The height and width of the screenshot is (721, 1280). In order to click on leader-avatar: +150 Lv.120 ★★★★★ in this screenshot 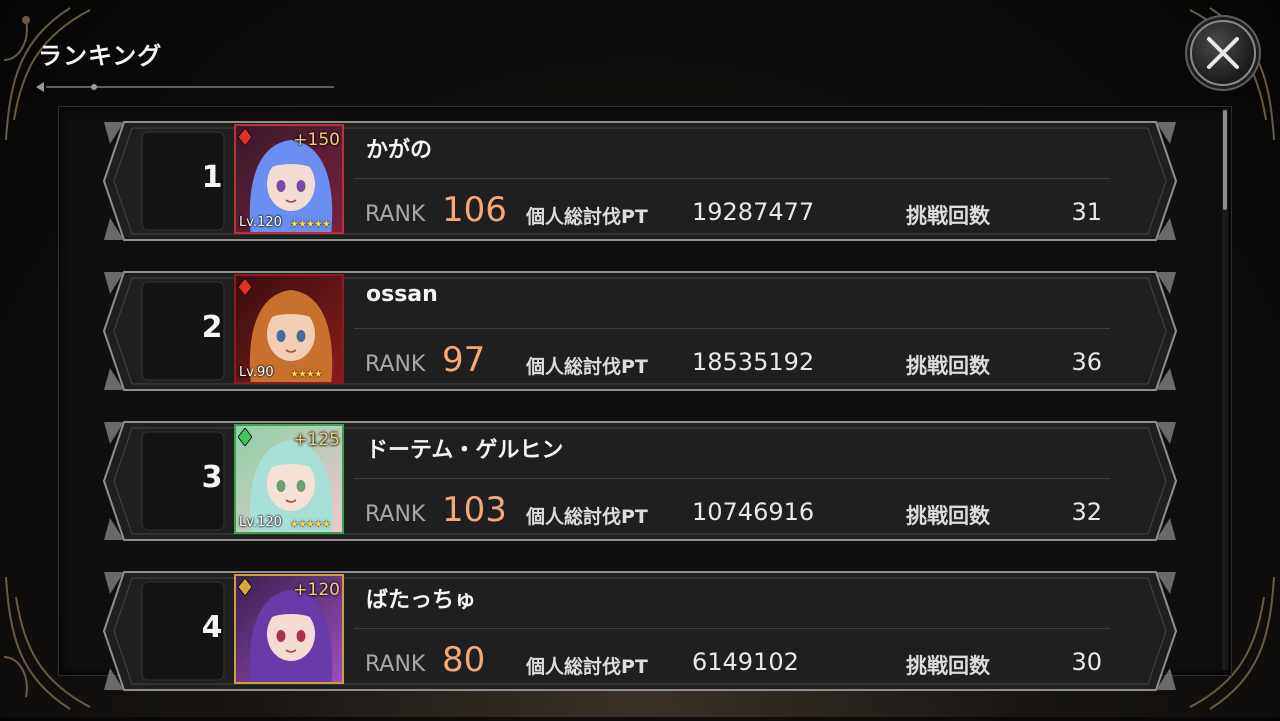, I will do `click(289, 179)`.